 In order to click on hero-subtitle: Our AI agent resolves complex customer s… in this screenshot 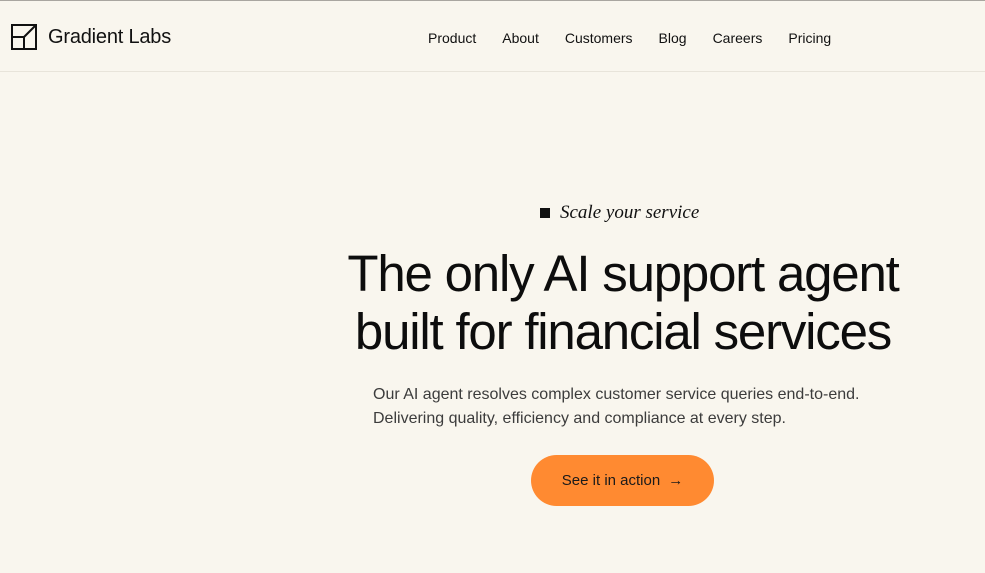, I will do `click(616, 406)`.